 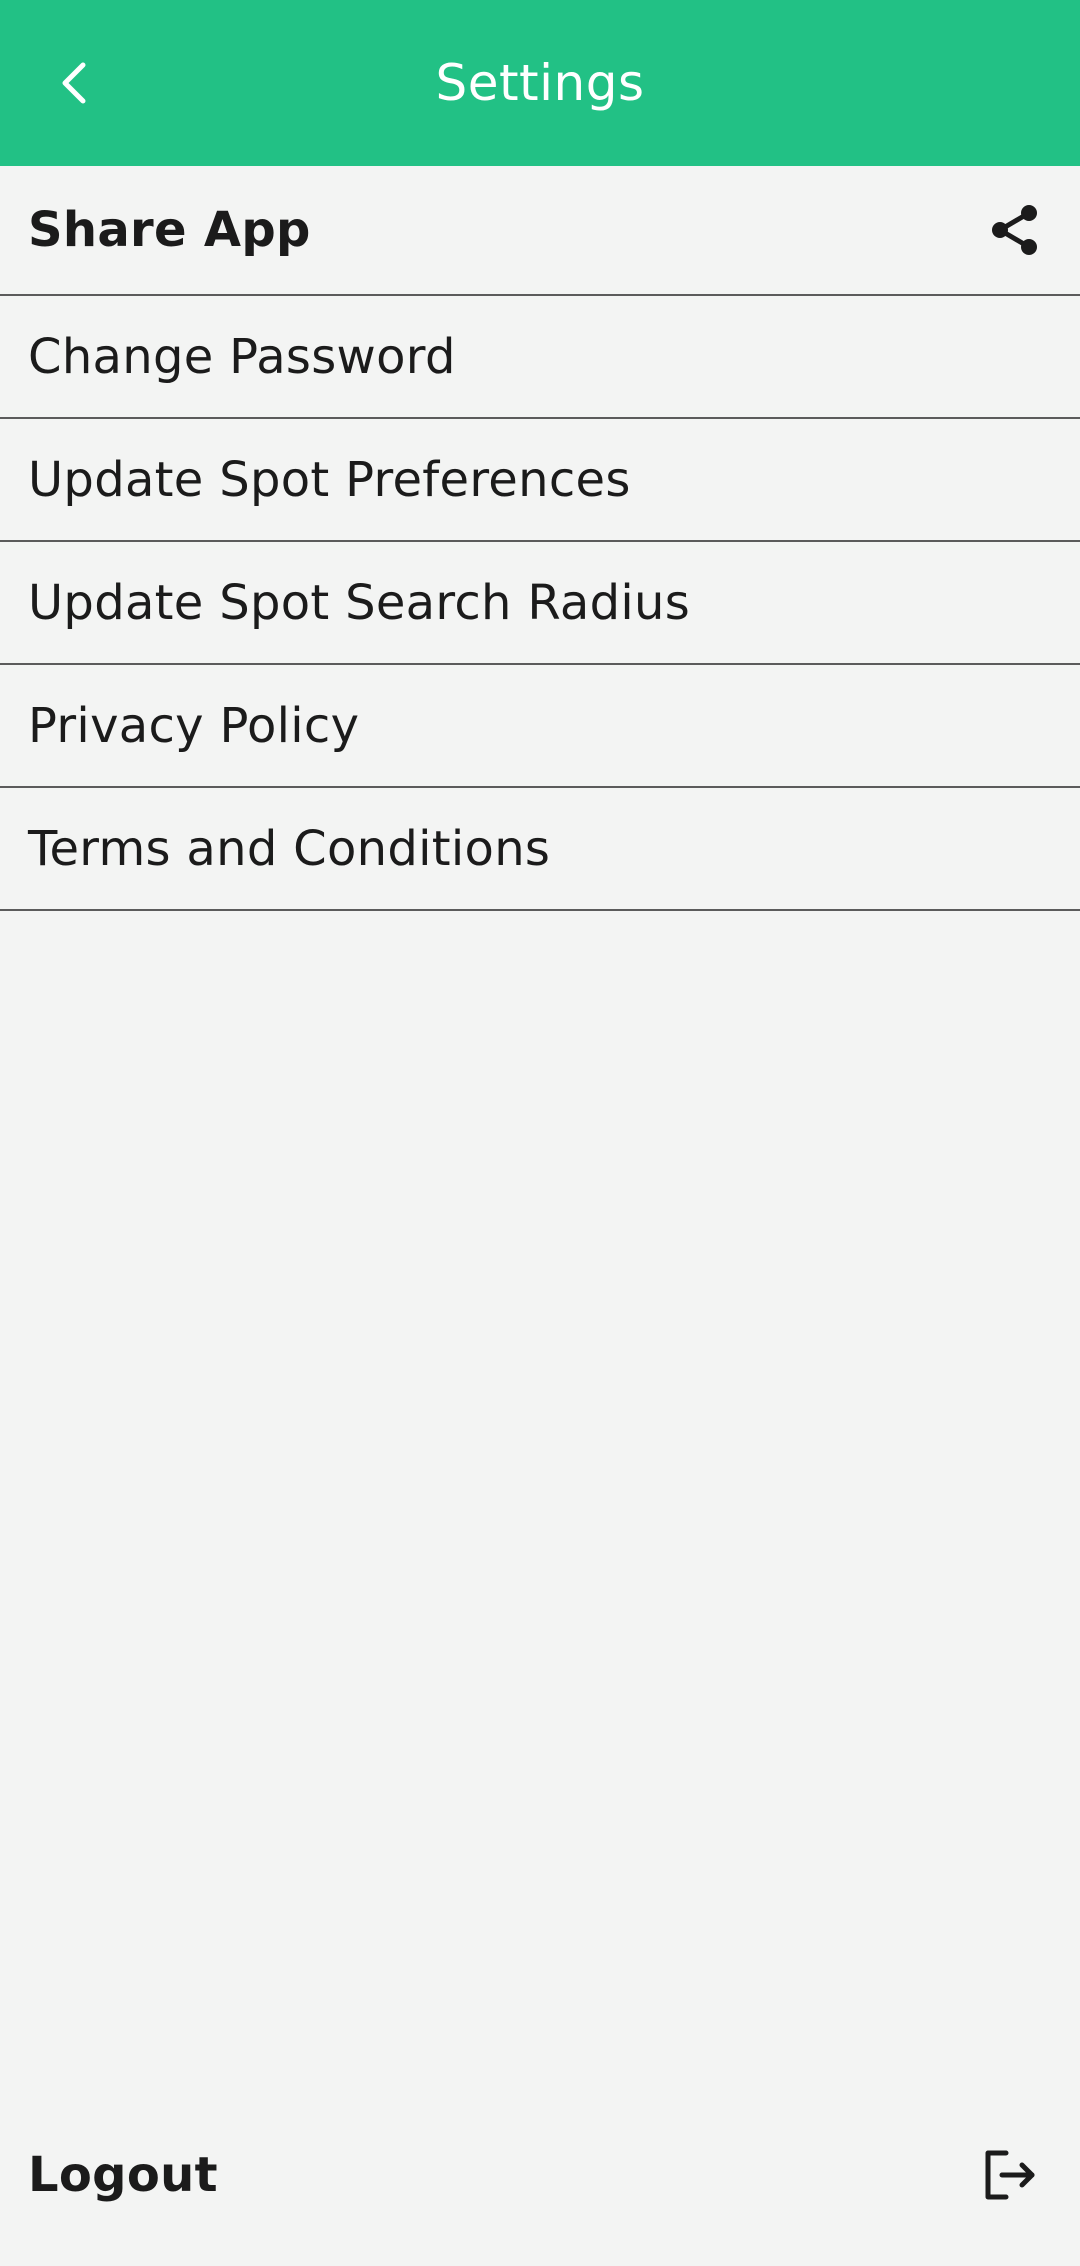 I want to click on update-spot-search-radius-label: Update Spot Search Radius, so click(x=359, y=602).